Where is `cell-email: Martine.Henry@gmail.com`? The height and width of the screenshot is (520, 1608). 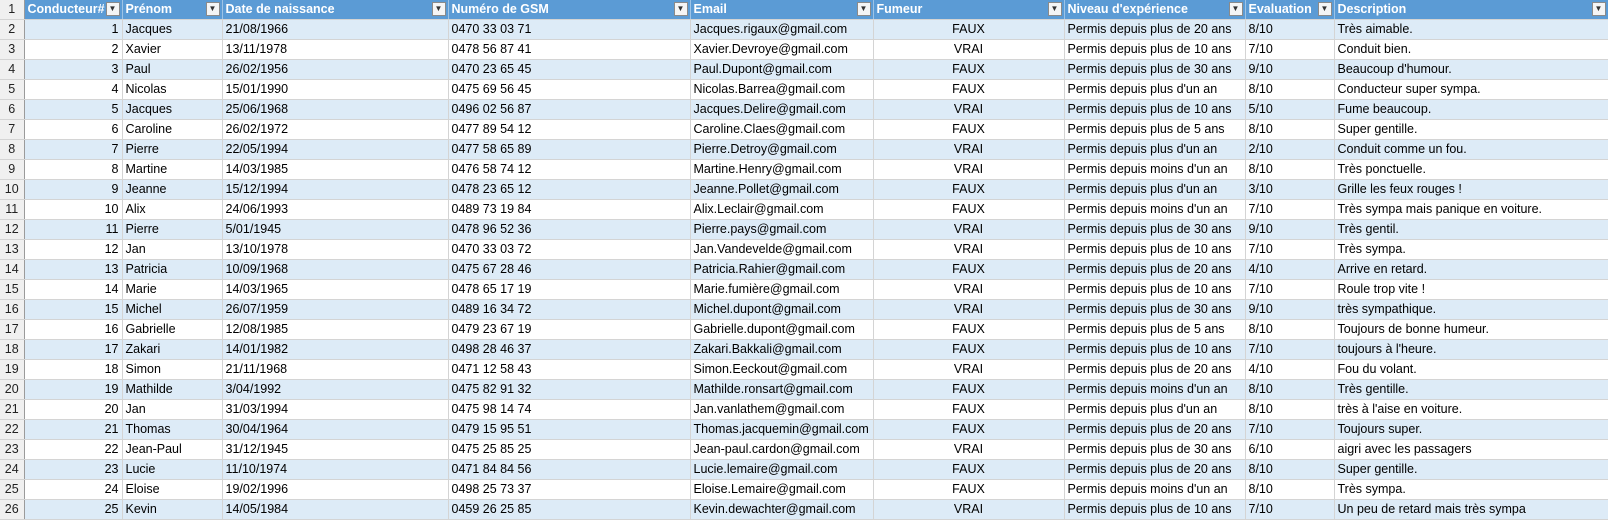
cell-email: Martine.Henry@gmail.com is located at coordinates (782, 169).